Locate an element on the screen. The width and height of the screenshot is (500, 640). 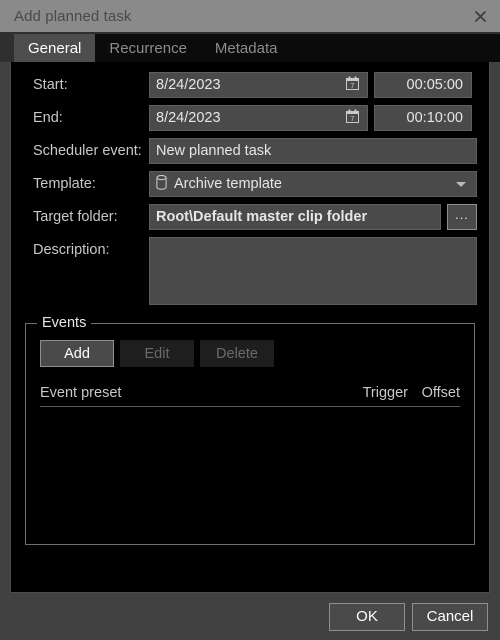
start-time-value: 00:05:00 is located at coordinates (434, 85).